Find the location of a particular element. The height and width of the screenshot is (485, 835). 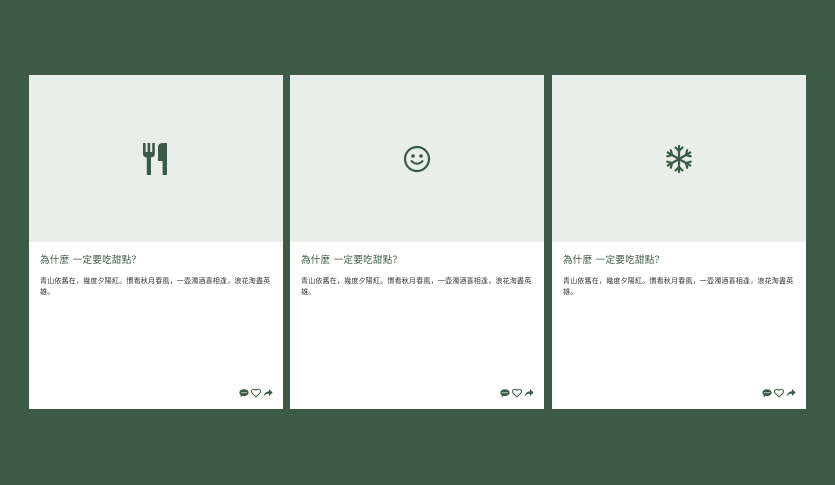

smiley-icon is located at coordinates (417, 159).